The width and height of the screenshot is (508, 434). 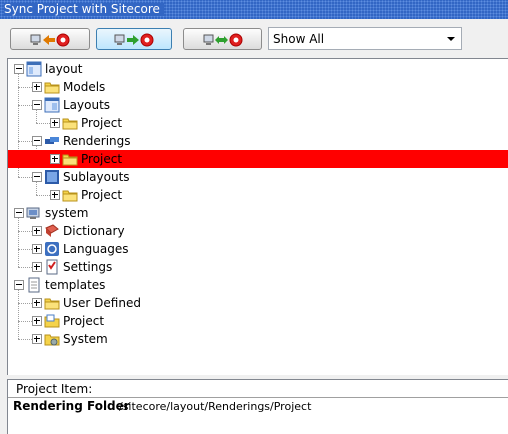 What do you see at coordinates (215, 406) in the screenshot?
I see `item-path-value: /sitecore/layout/Renderings/Project` at bounding box center [215, 406].